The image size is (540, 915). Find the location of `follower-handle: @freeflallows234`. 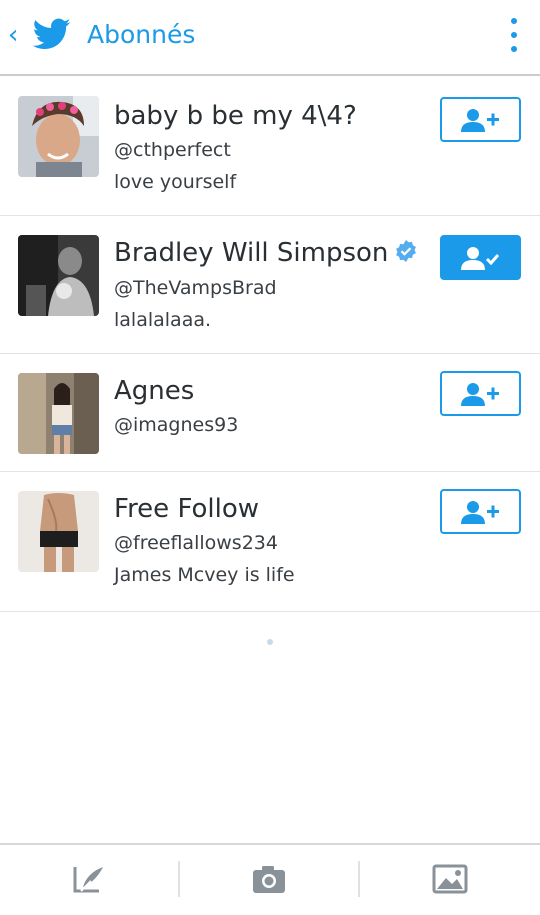

follower-handle: @freeflallows234 is located at coordinates (196, 543).